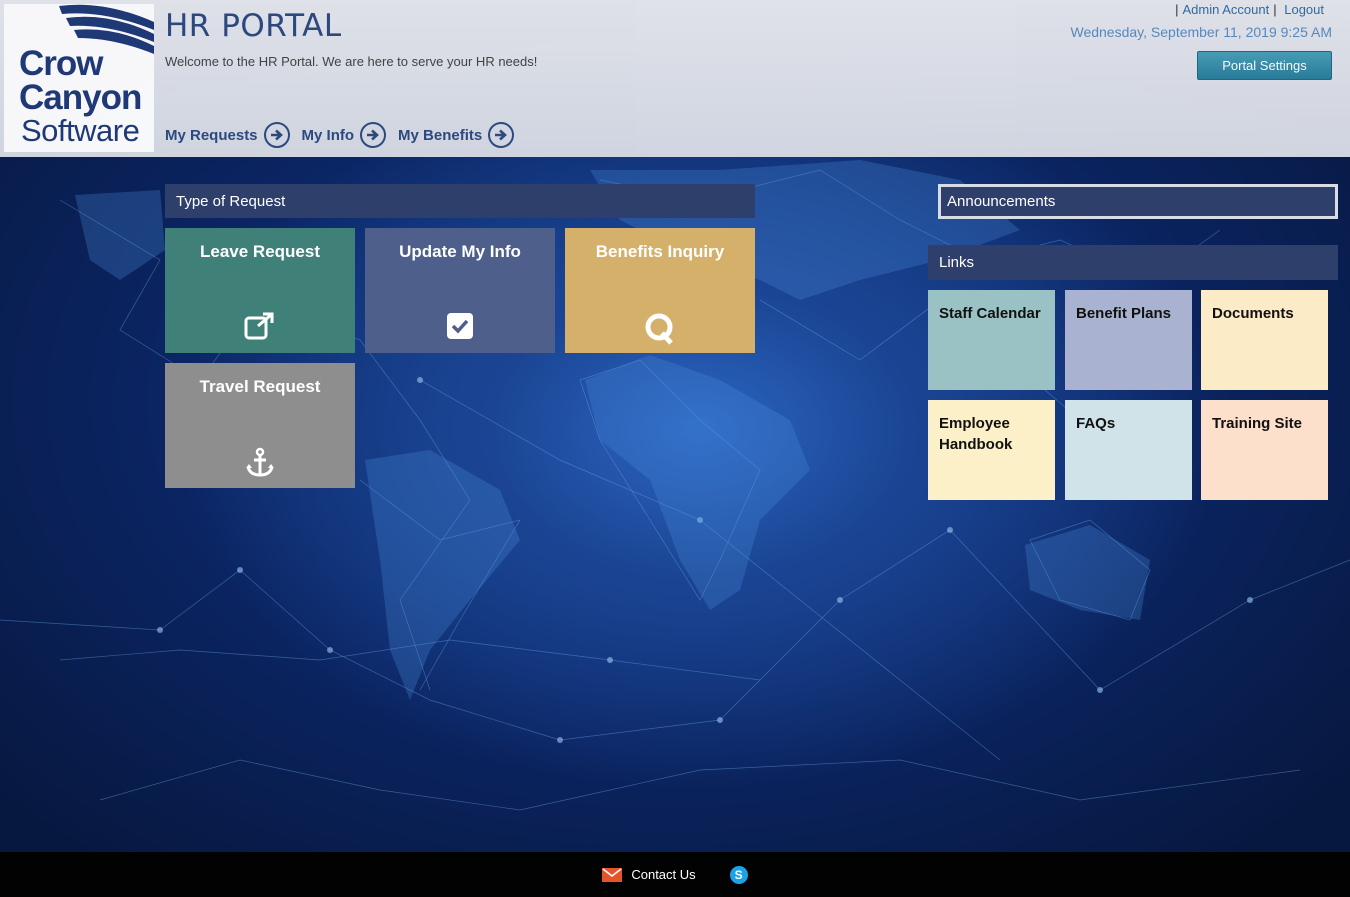  I want to click on nav-my-benefits: My Benefits, so click(456, 135).